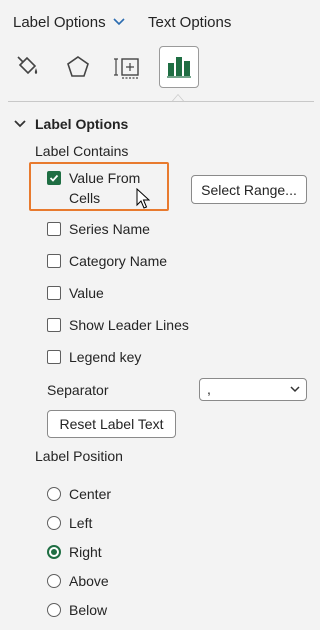  I want to click on position-right-label: Right, so click(85, 552).